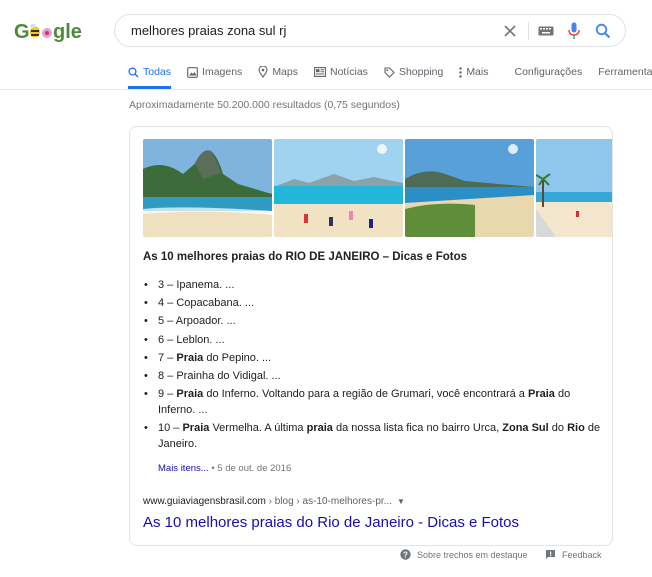 Image resolution: width=652 pixels, height=577 pixels. What do you see at coordinates (170, 427) in the screenshot?
I see `text-fragment: 10 –` at bounding box center [170, 427].